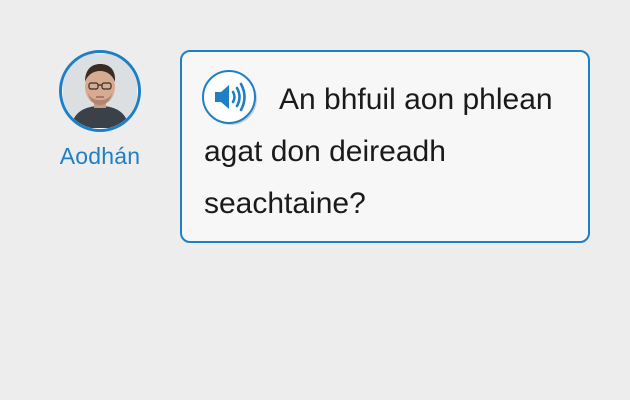 The height and width of the screenshot is (400, 630). I want to click on avatar-photo, so click(100, 91).